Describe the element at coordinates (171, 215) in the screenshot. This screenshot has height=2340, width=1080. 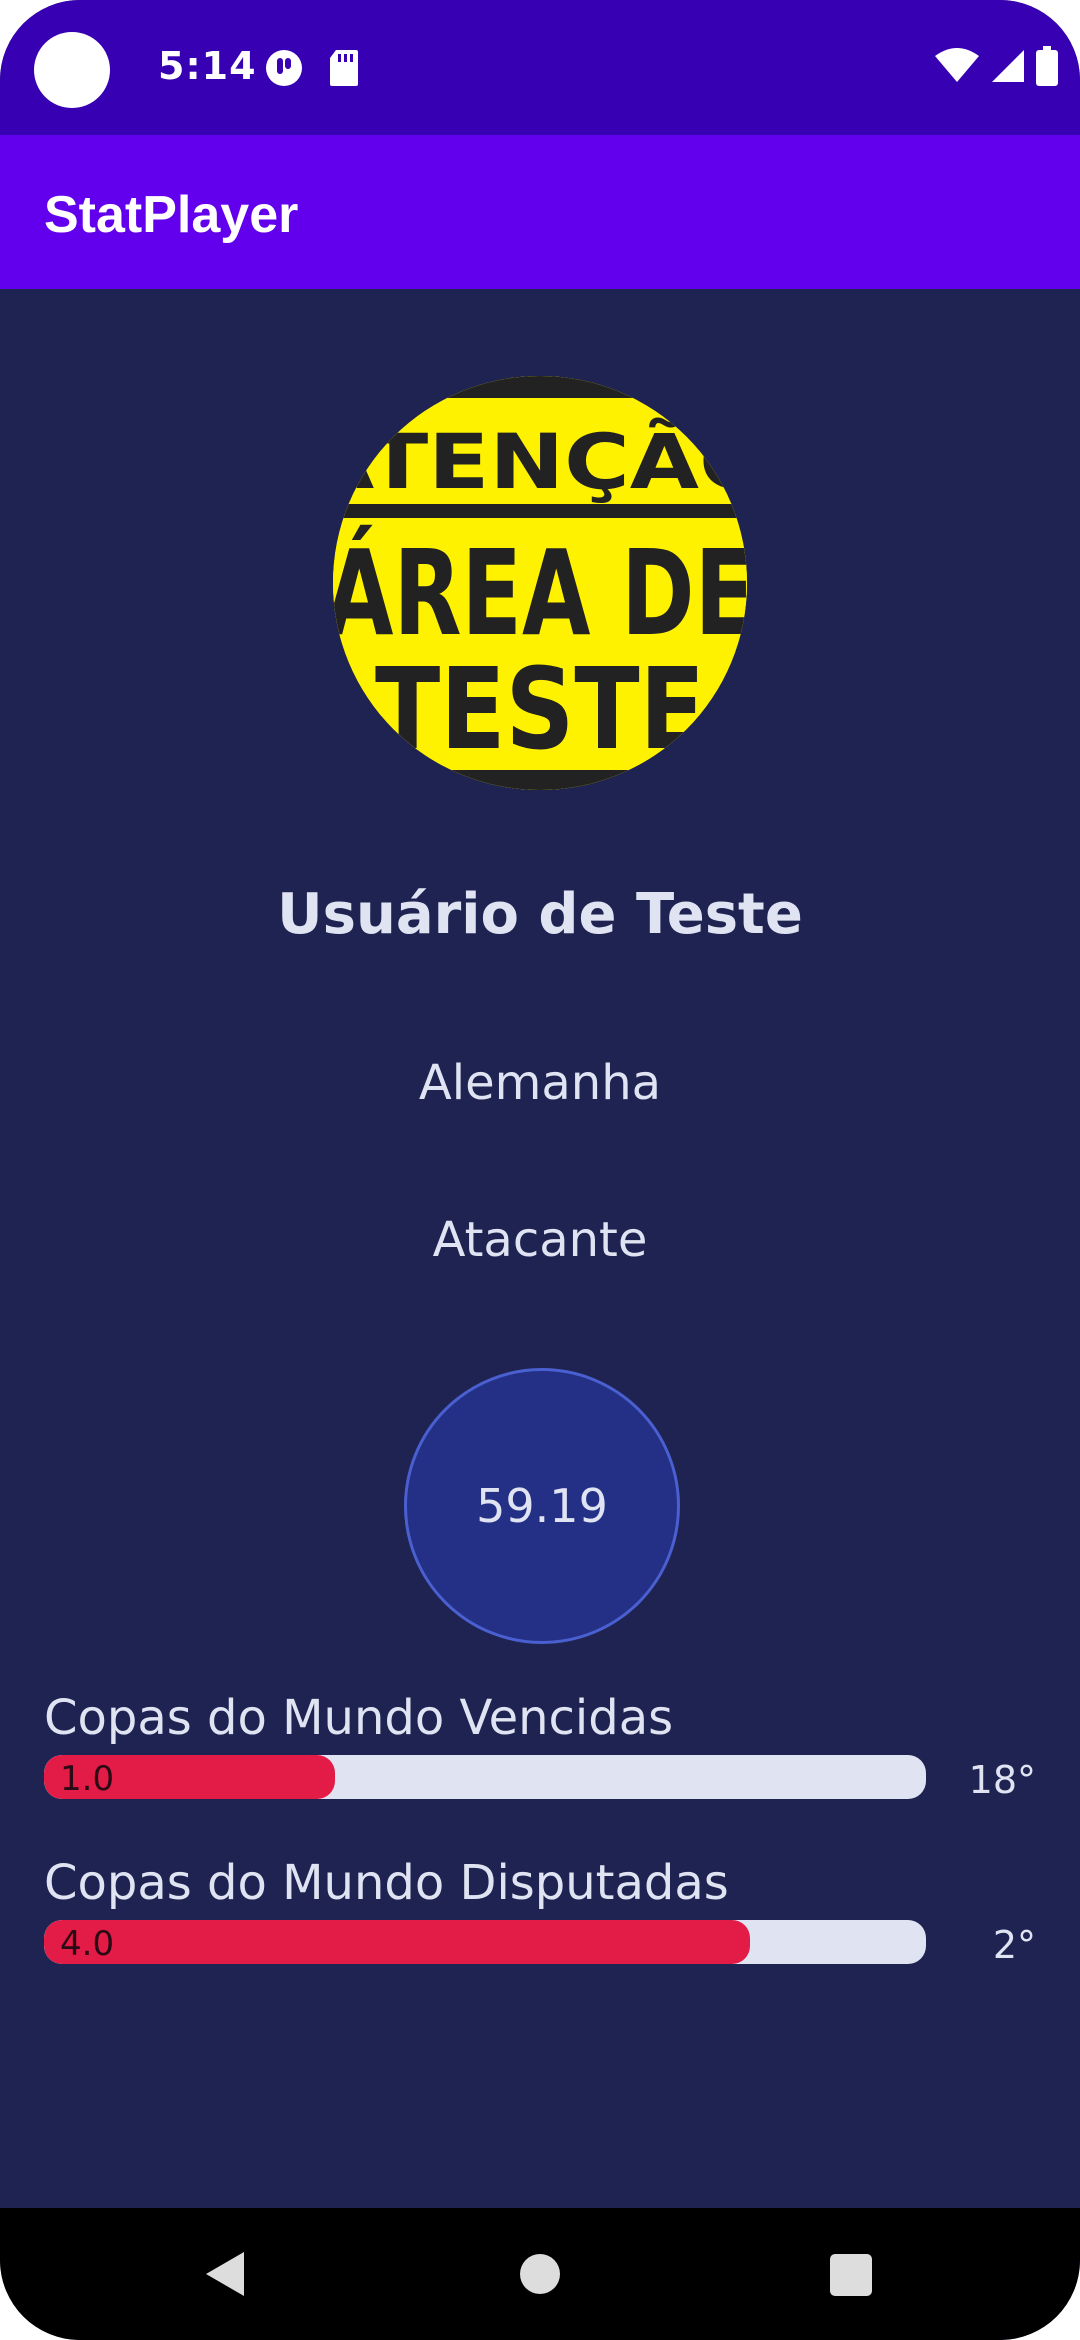
I see `app-title: StatPlayer` at that location.